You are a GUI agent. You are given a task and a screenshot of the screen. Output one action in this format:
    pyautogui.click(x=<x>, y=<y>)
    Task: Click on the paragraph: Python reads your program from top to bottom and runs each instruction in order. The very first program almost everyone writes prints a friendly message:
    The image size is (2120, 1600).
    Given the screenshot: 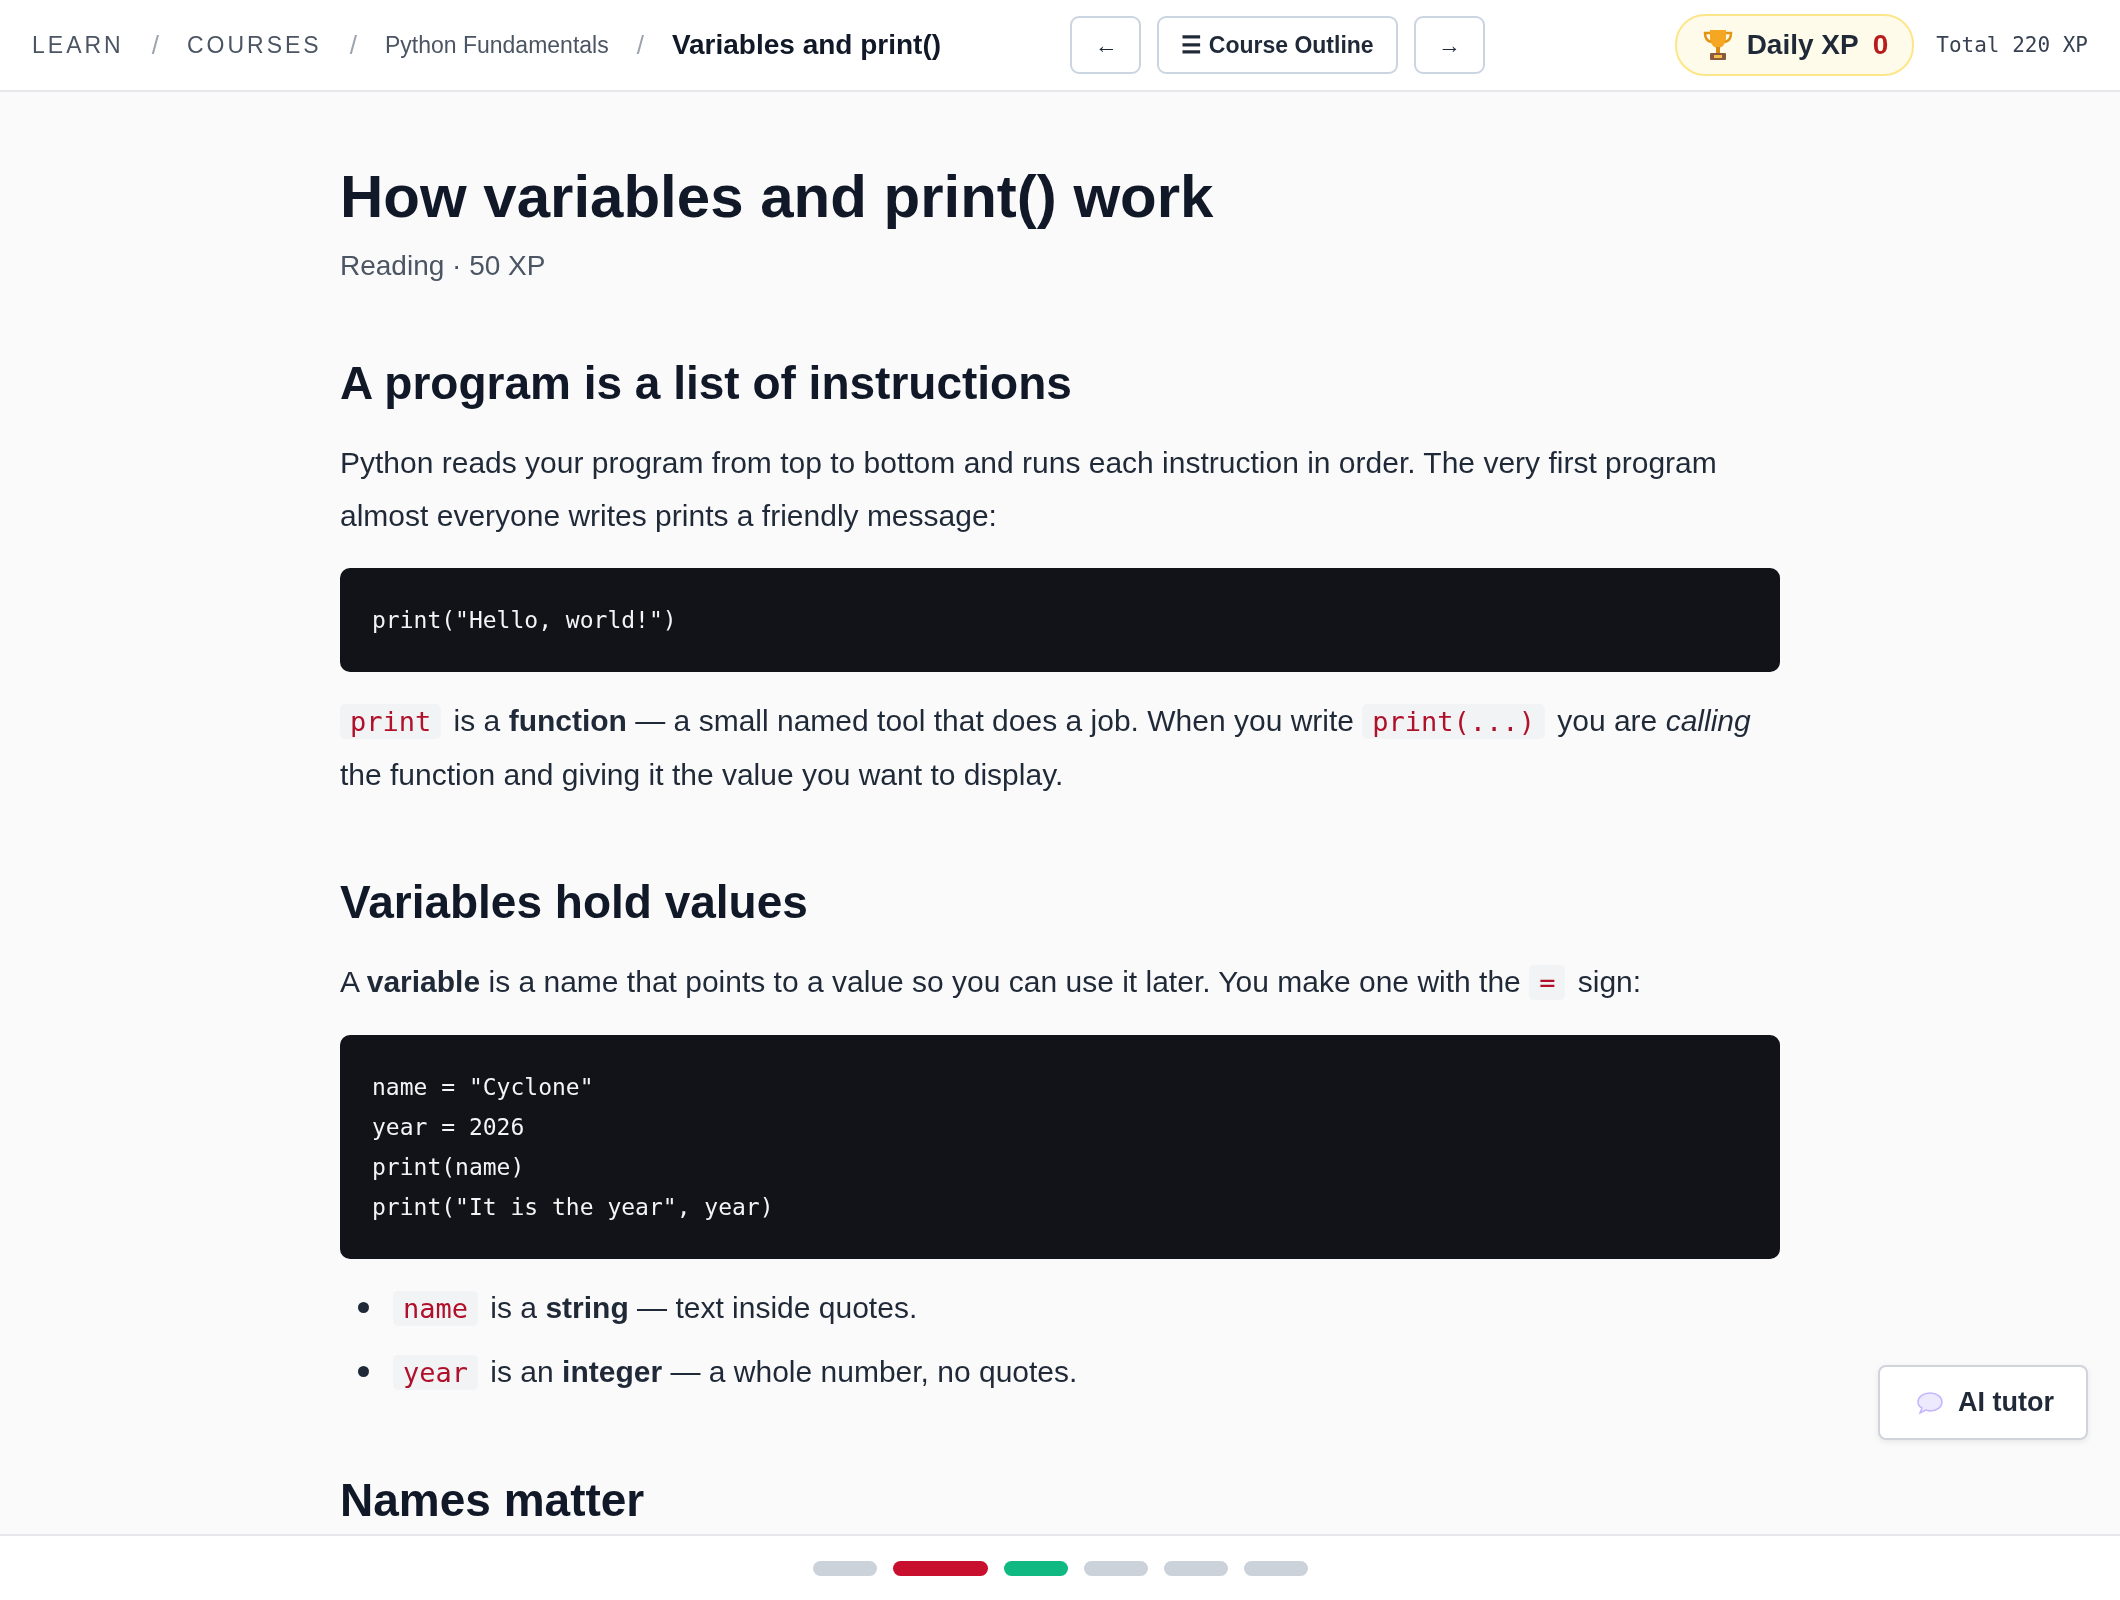 What is the action you would take?
    pyautogui.click(x=1029, y=489)
    